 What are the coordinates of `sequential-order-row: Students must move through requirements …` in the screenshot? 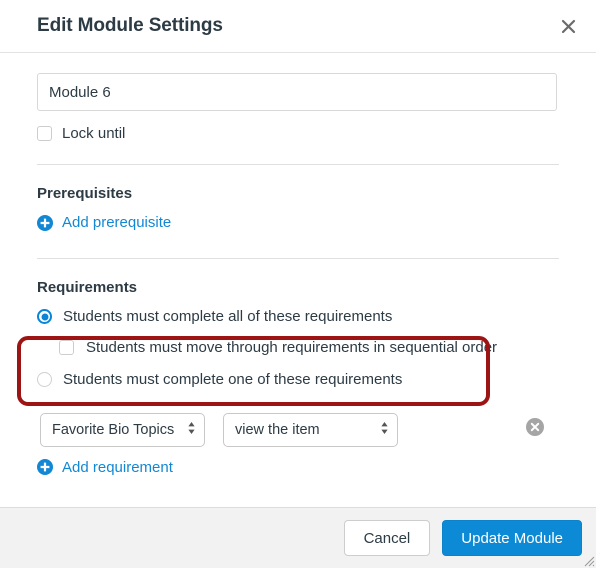 It's located at (327, 348).